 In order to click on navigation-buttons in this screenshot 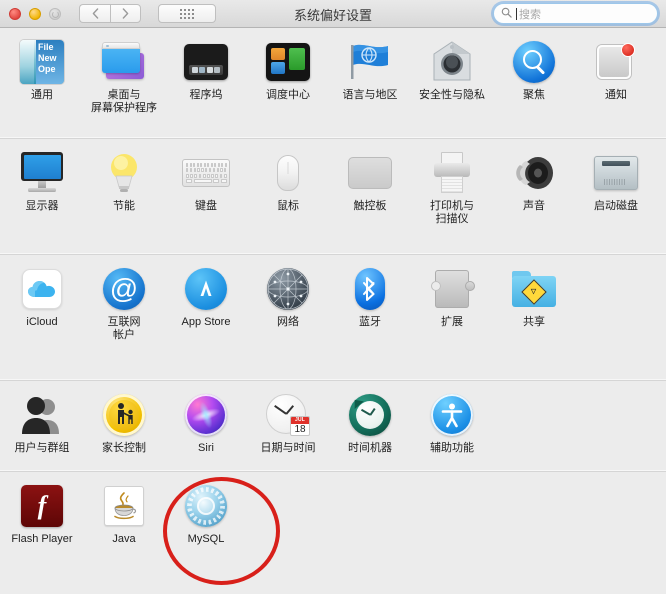, I will do `click(110, 13)`.